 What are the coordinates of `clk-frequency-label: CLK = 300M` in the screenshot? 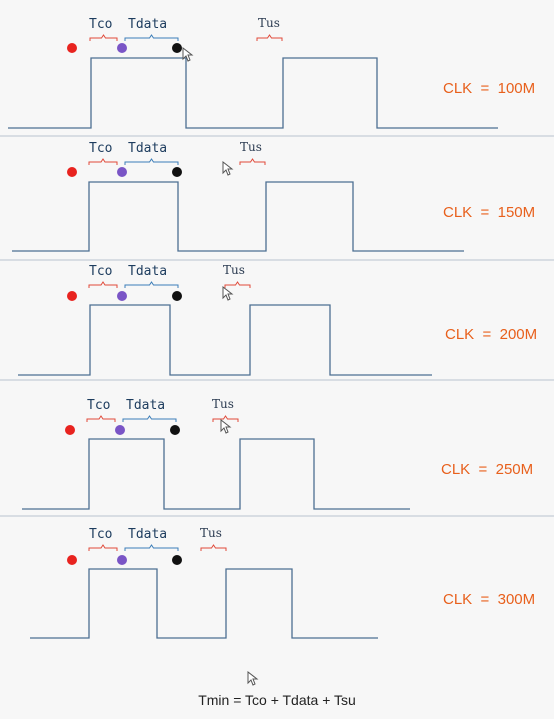 It's located at (489, 599).